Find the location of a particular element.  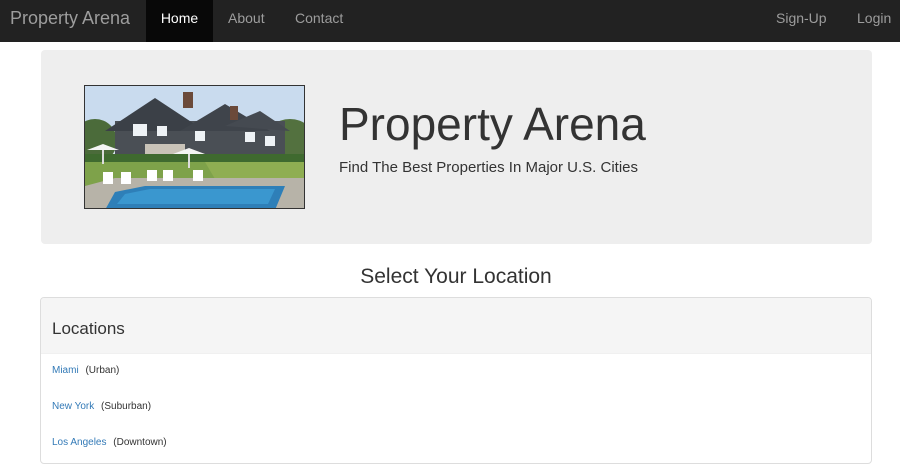

list-item: New York (Suburban) is located at coordinates (101, 406).